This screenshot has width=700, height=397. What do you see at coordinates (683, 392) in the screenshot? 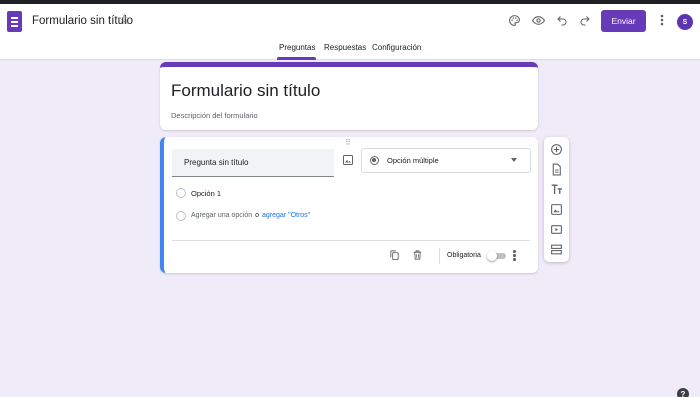
I see `help-icon: ?` at bounding box center [683, 392].